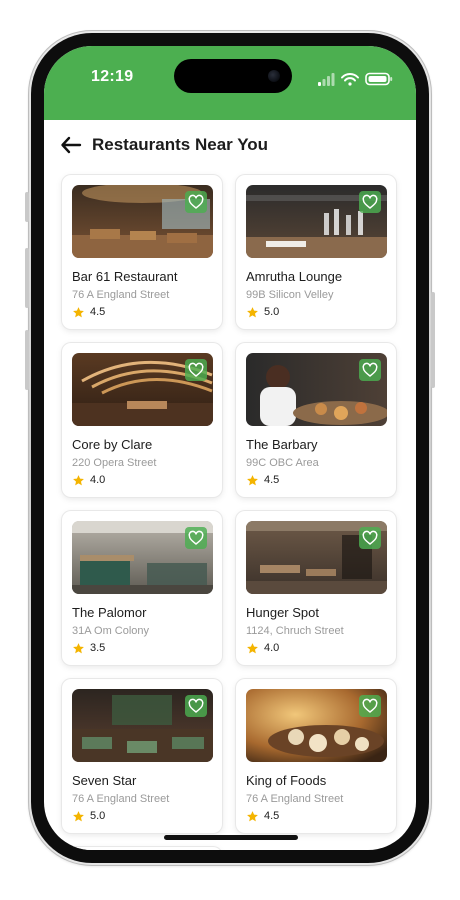 Image resolution: width=460 pixels, height=900 pixels. Describe the element at coordinates (111, 631) in the screenshot. I see `restaurant-address: 31A Om Colony` at that location.